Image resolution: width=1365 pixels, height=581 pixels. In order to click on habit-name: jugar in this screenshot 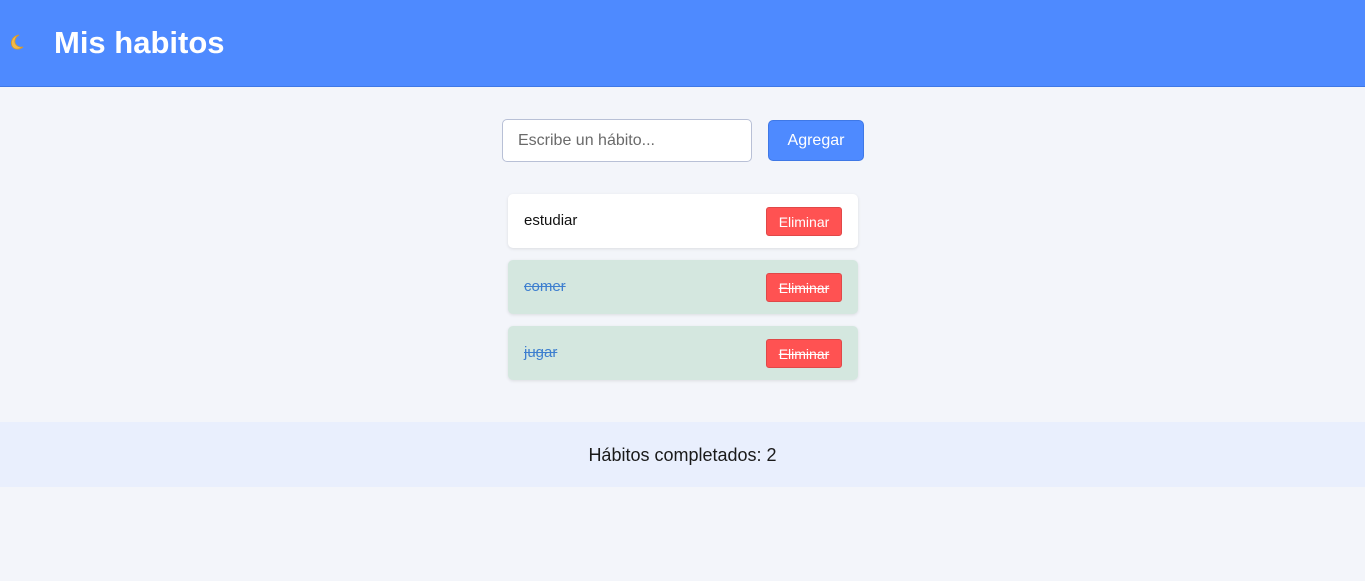, I will do `click(540, 353)`.